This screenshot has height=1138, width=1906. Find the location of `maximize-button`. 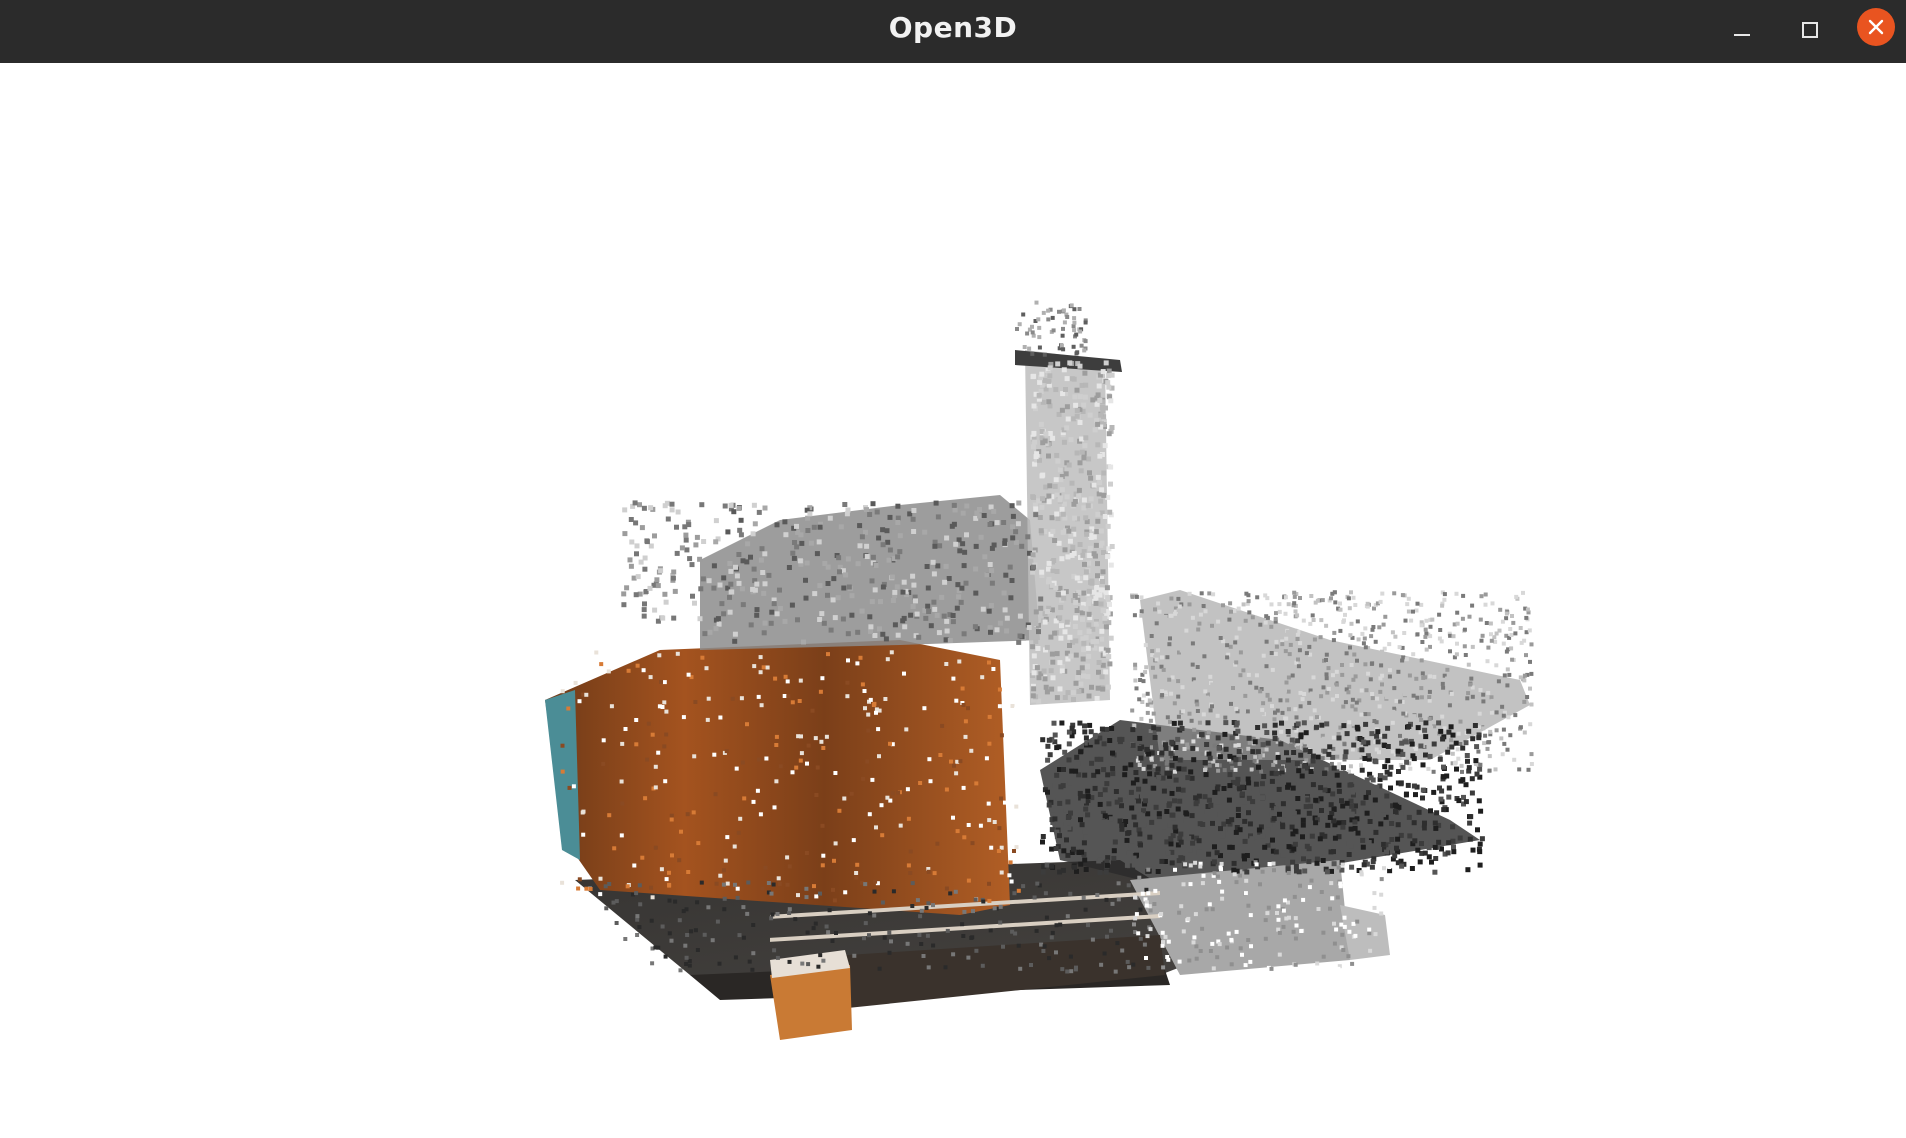

maximize-button is located at coordinates (1810, 30).